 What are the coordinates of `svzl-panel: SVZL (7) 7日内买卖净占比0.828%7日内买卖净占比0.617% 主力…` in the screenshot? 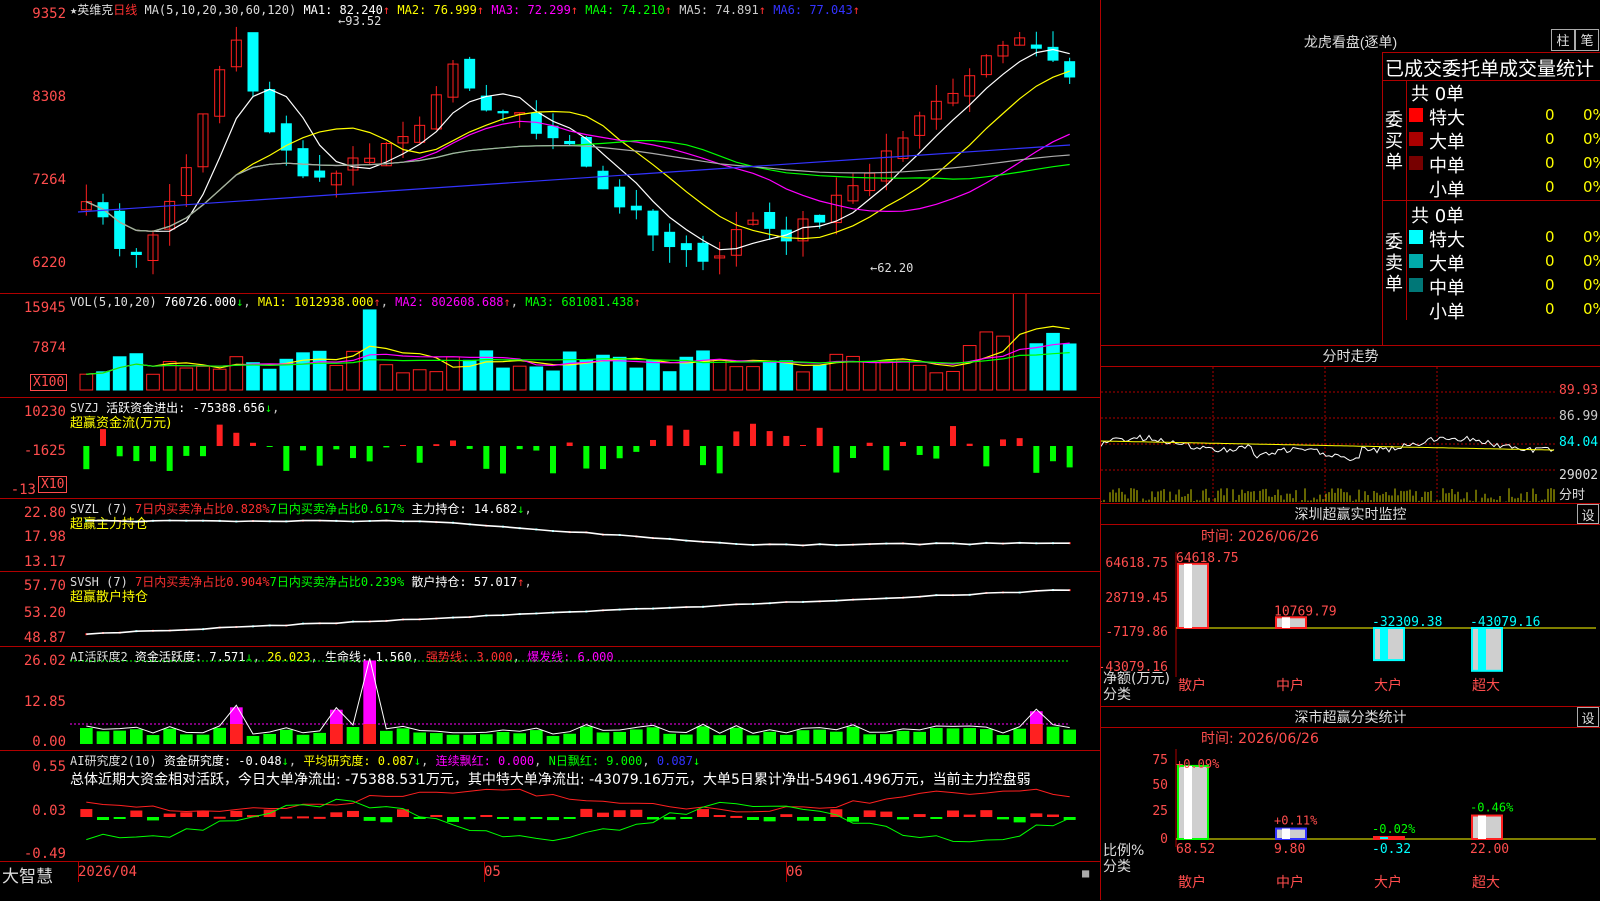 It's located at (550, 535).